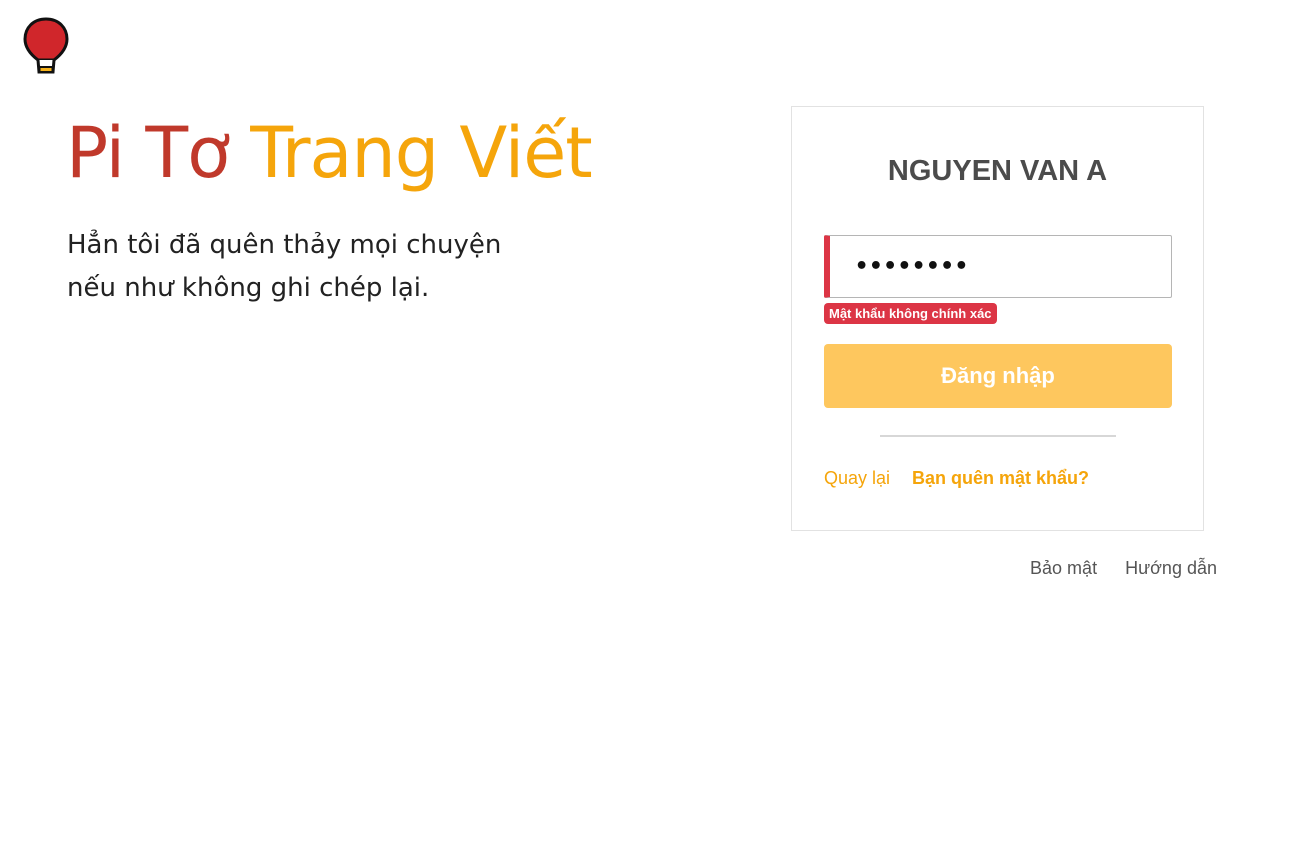  Describe the element at coordinates (1000, 478) in the screenshot. I see `forgot-password-link: Bạn quên mật khẩu?` at that location.